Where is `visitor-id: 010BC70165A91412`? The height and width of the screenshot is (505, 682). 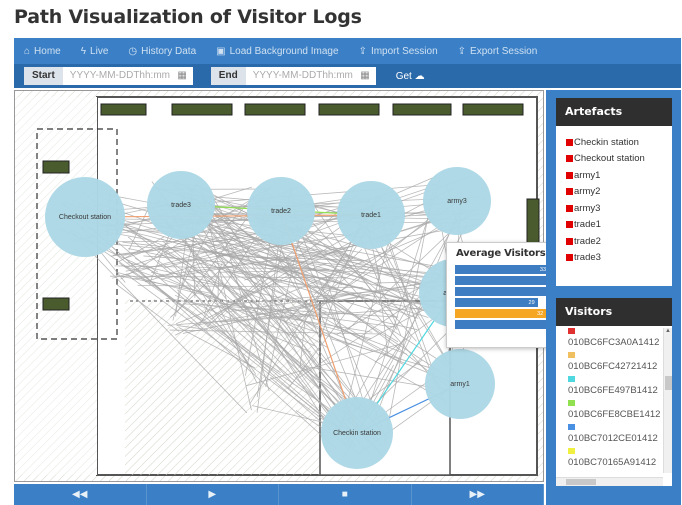 visitor-id: 010BC70165A91412 is located at coordinates (612, 462).